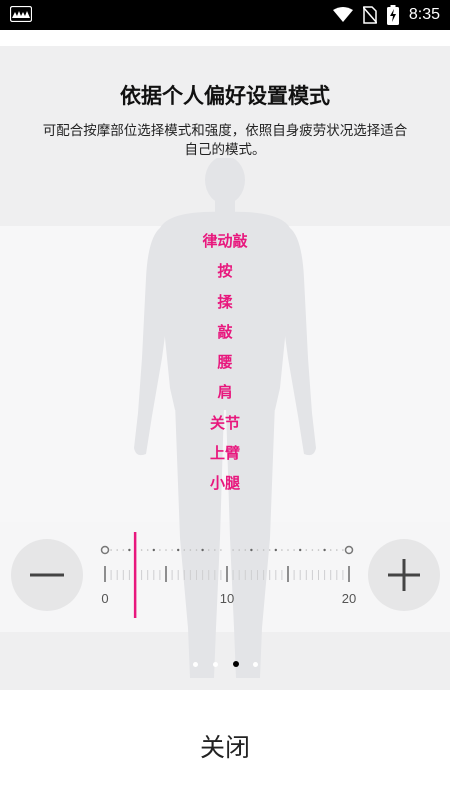  Describe the element at coordinates (225, 304) in the screenshot. I see `mode-item-knead: 揉` at that location.